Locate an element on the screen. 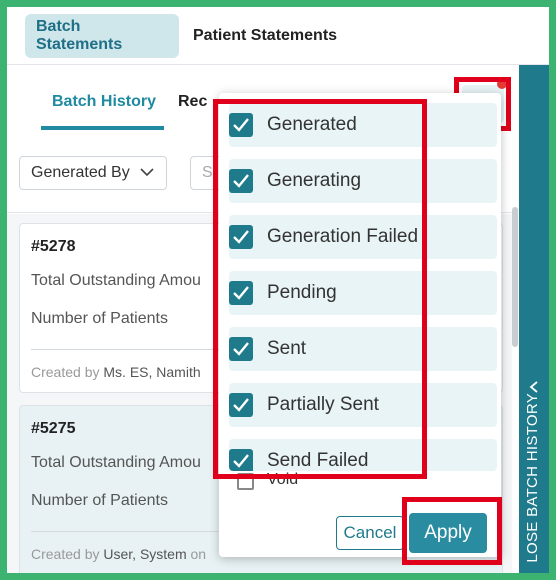  close-batch-history-panel: LOSE BATCH HISTORY is located at coordinates (534, 319).